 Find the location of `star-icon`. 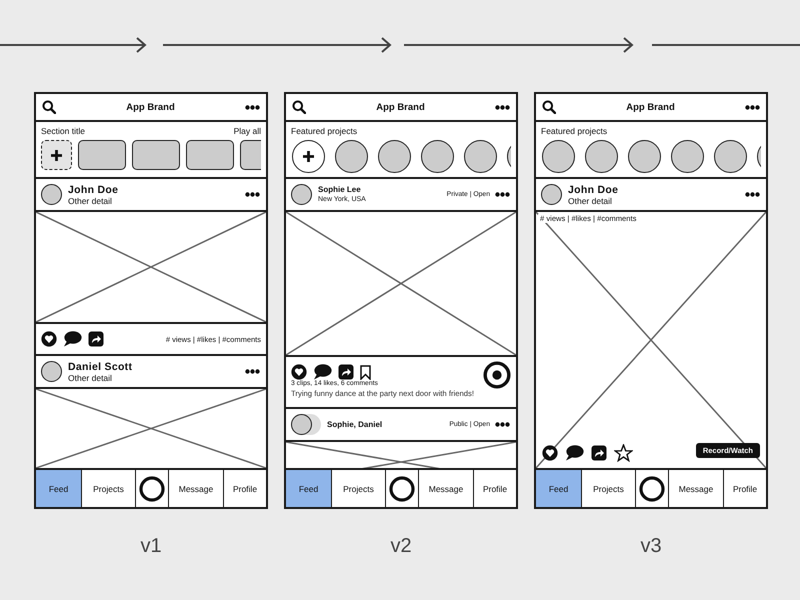

star-icon is located at coordinates (623, 453).